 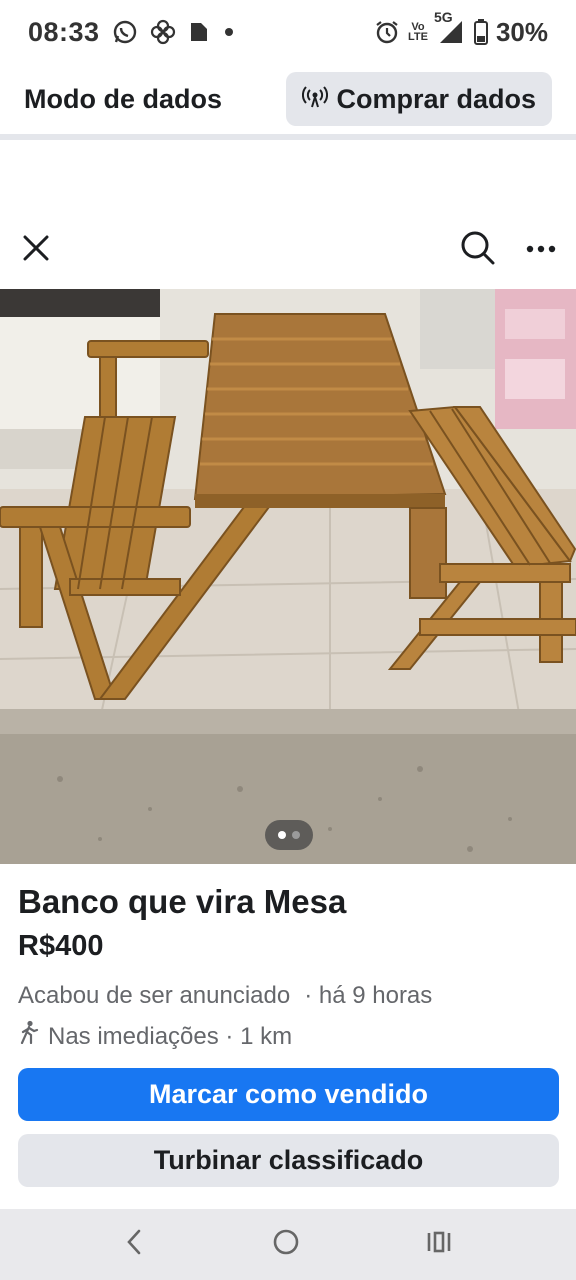 What do you see at coordinates (288, 250) in the screenshot?
I see `listing-nav` at bounding box center [288, 250].